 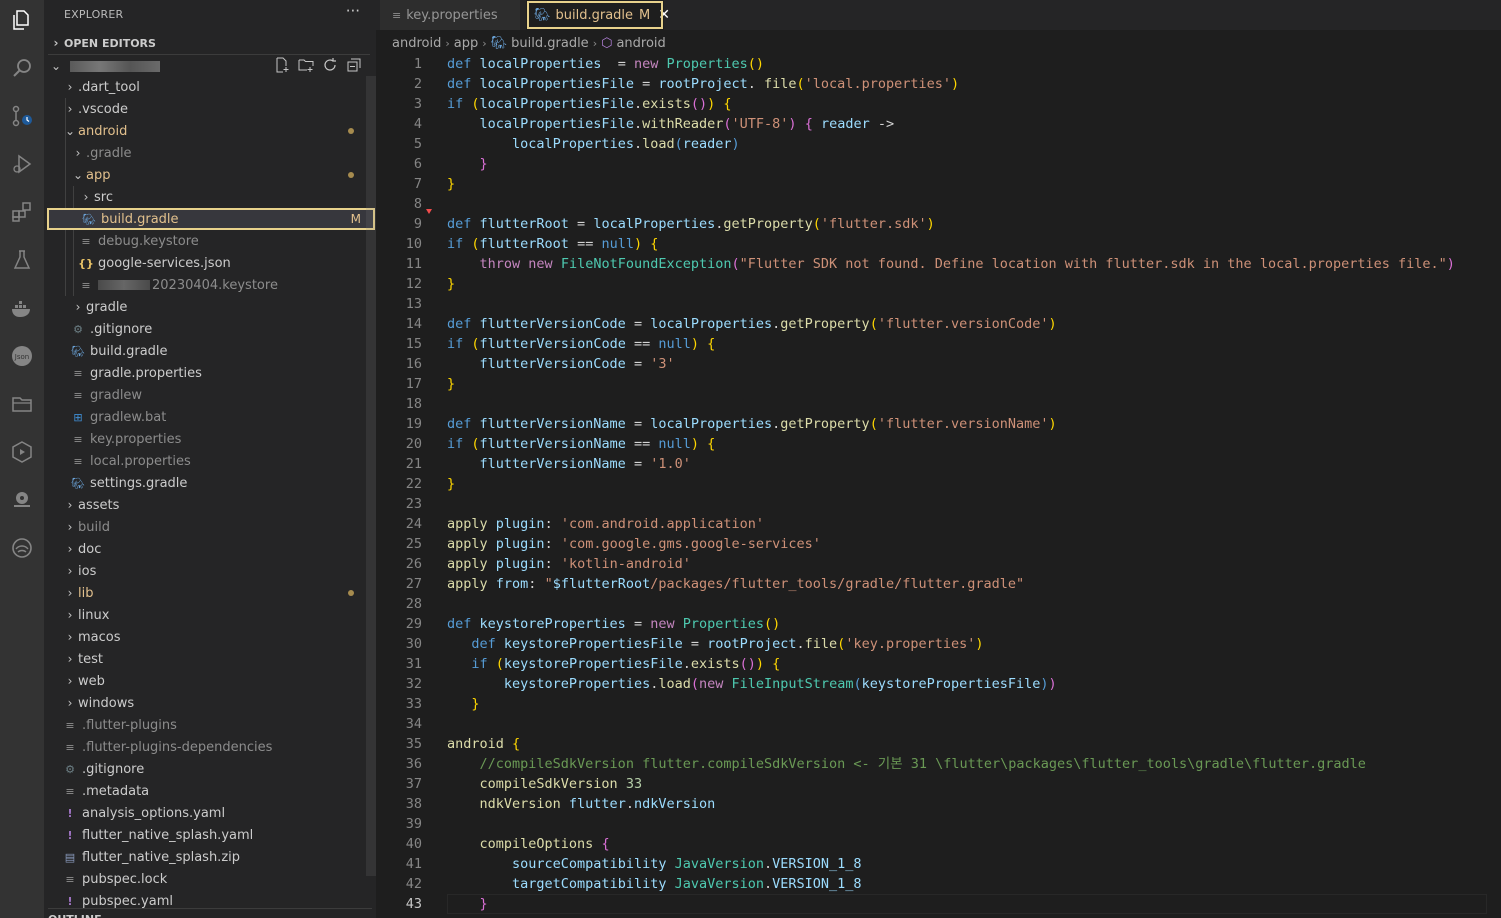 I want to click on tree-item: ≡ 20230404.keystore, so click(x=206, y=285).